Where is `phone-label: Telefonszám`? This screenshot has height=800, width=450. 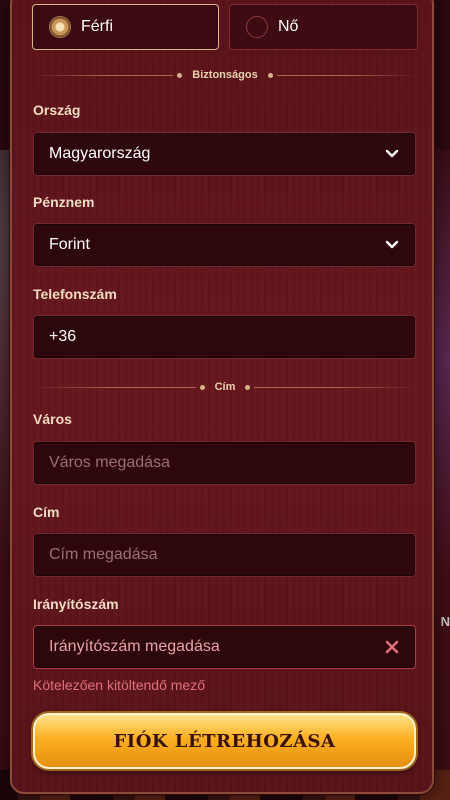
phone-label: Telefonszám is located at coordinates (75, 294).